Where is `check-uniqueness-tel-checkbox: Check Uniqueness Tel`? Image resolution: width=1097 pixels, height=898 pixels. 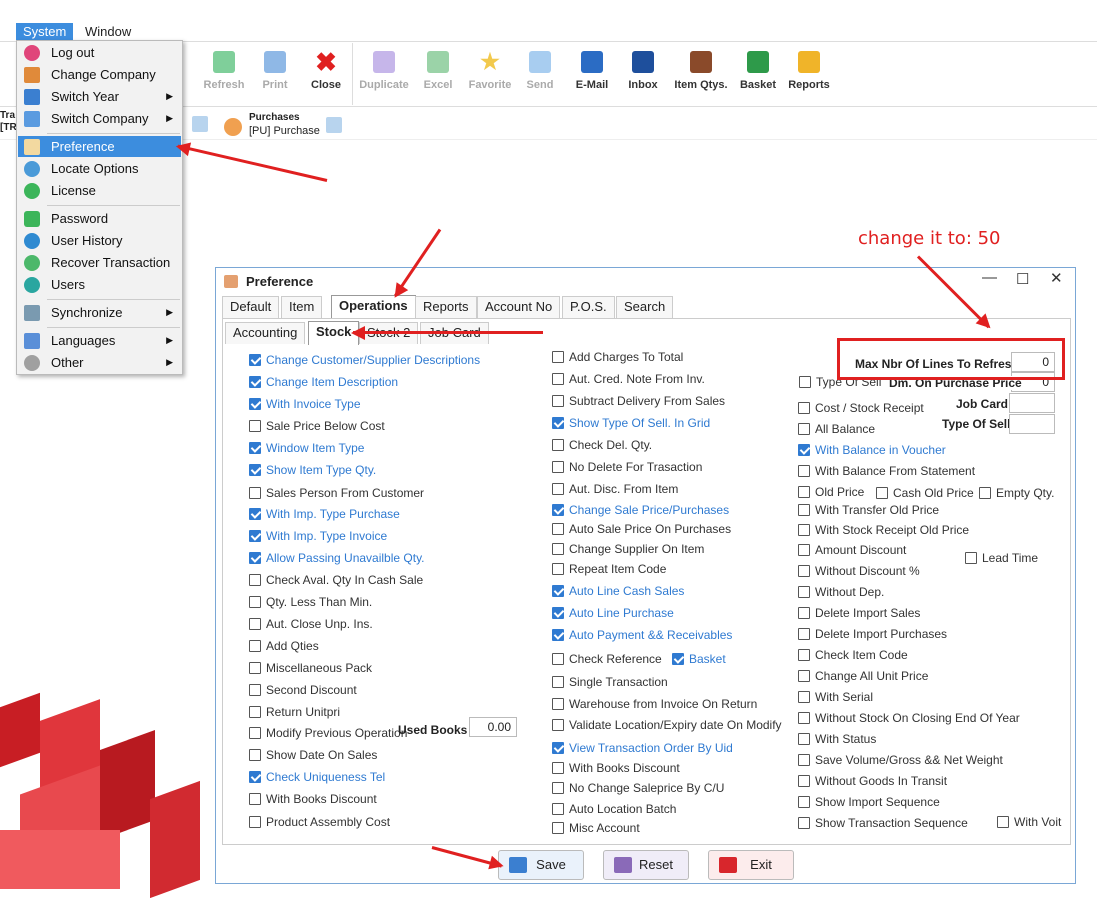
check-uniqueness-tel-checkbox: Check Uniqueness Tel is located at coordinates (317, 777).